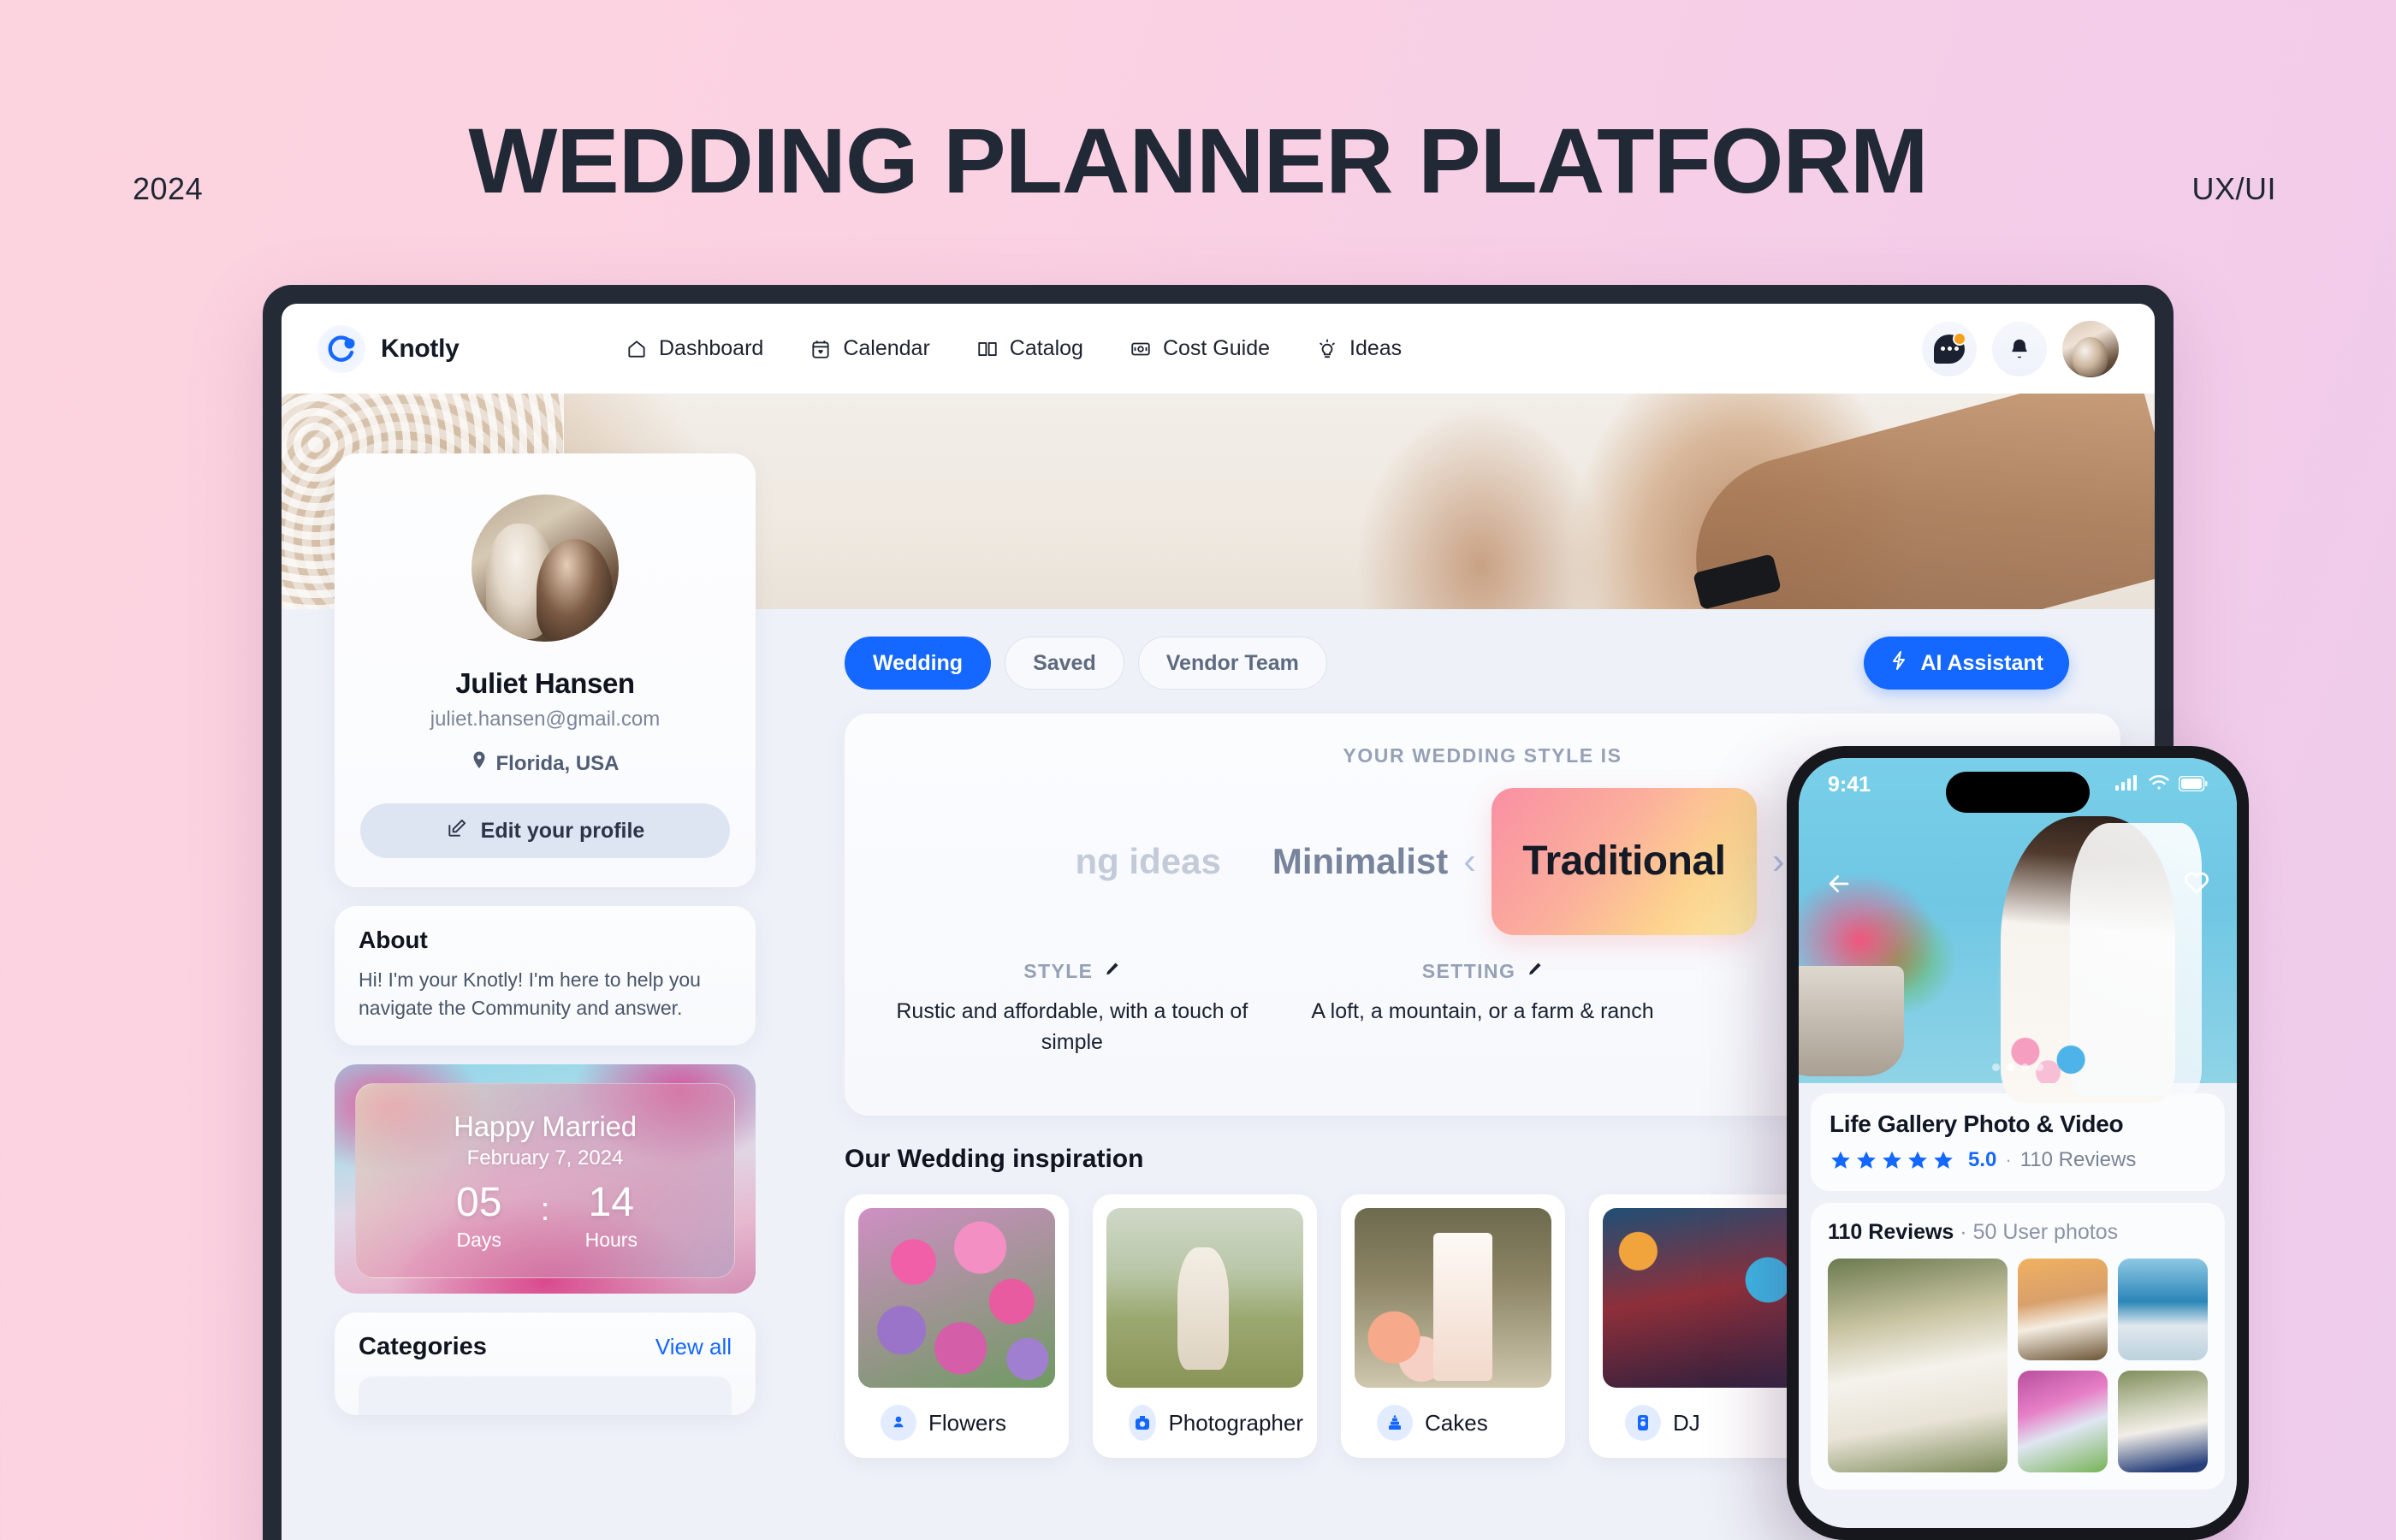  I want to click on avatar, so click(2090, 348).